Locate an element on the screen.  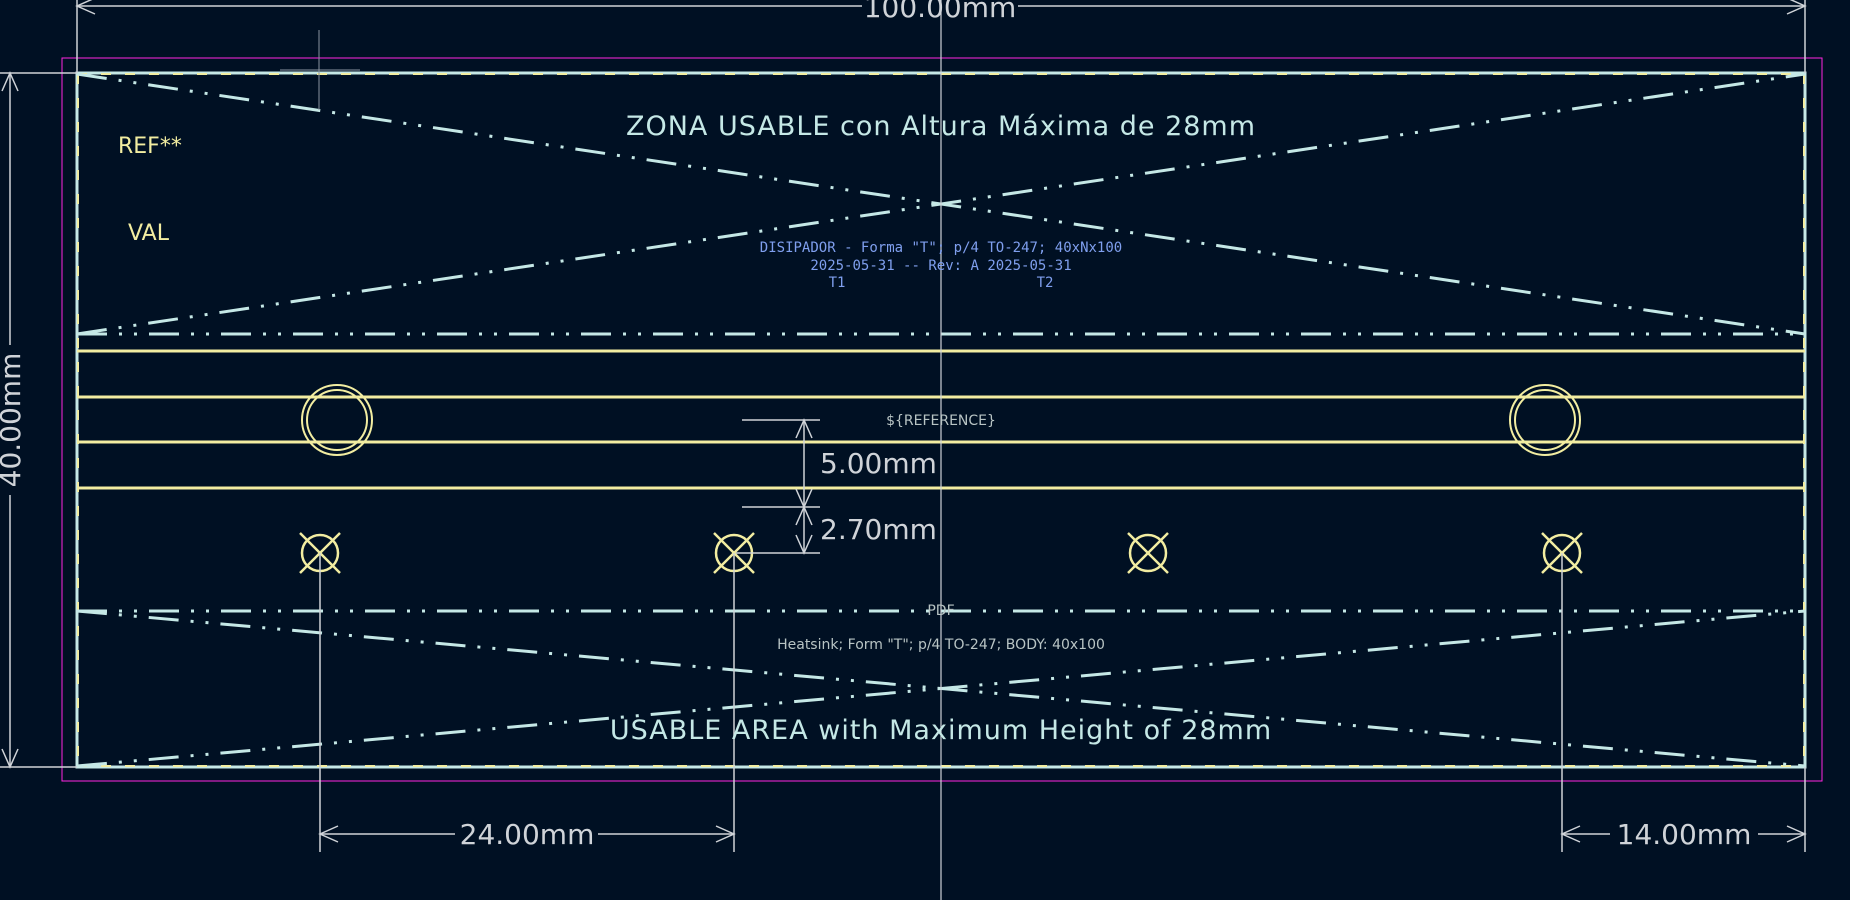
pad-marker-3-icon is located at coordinates (1148, 553).